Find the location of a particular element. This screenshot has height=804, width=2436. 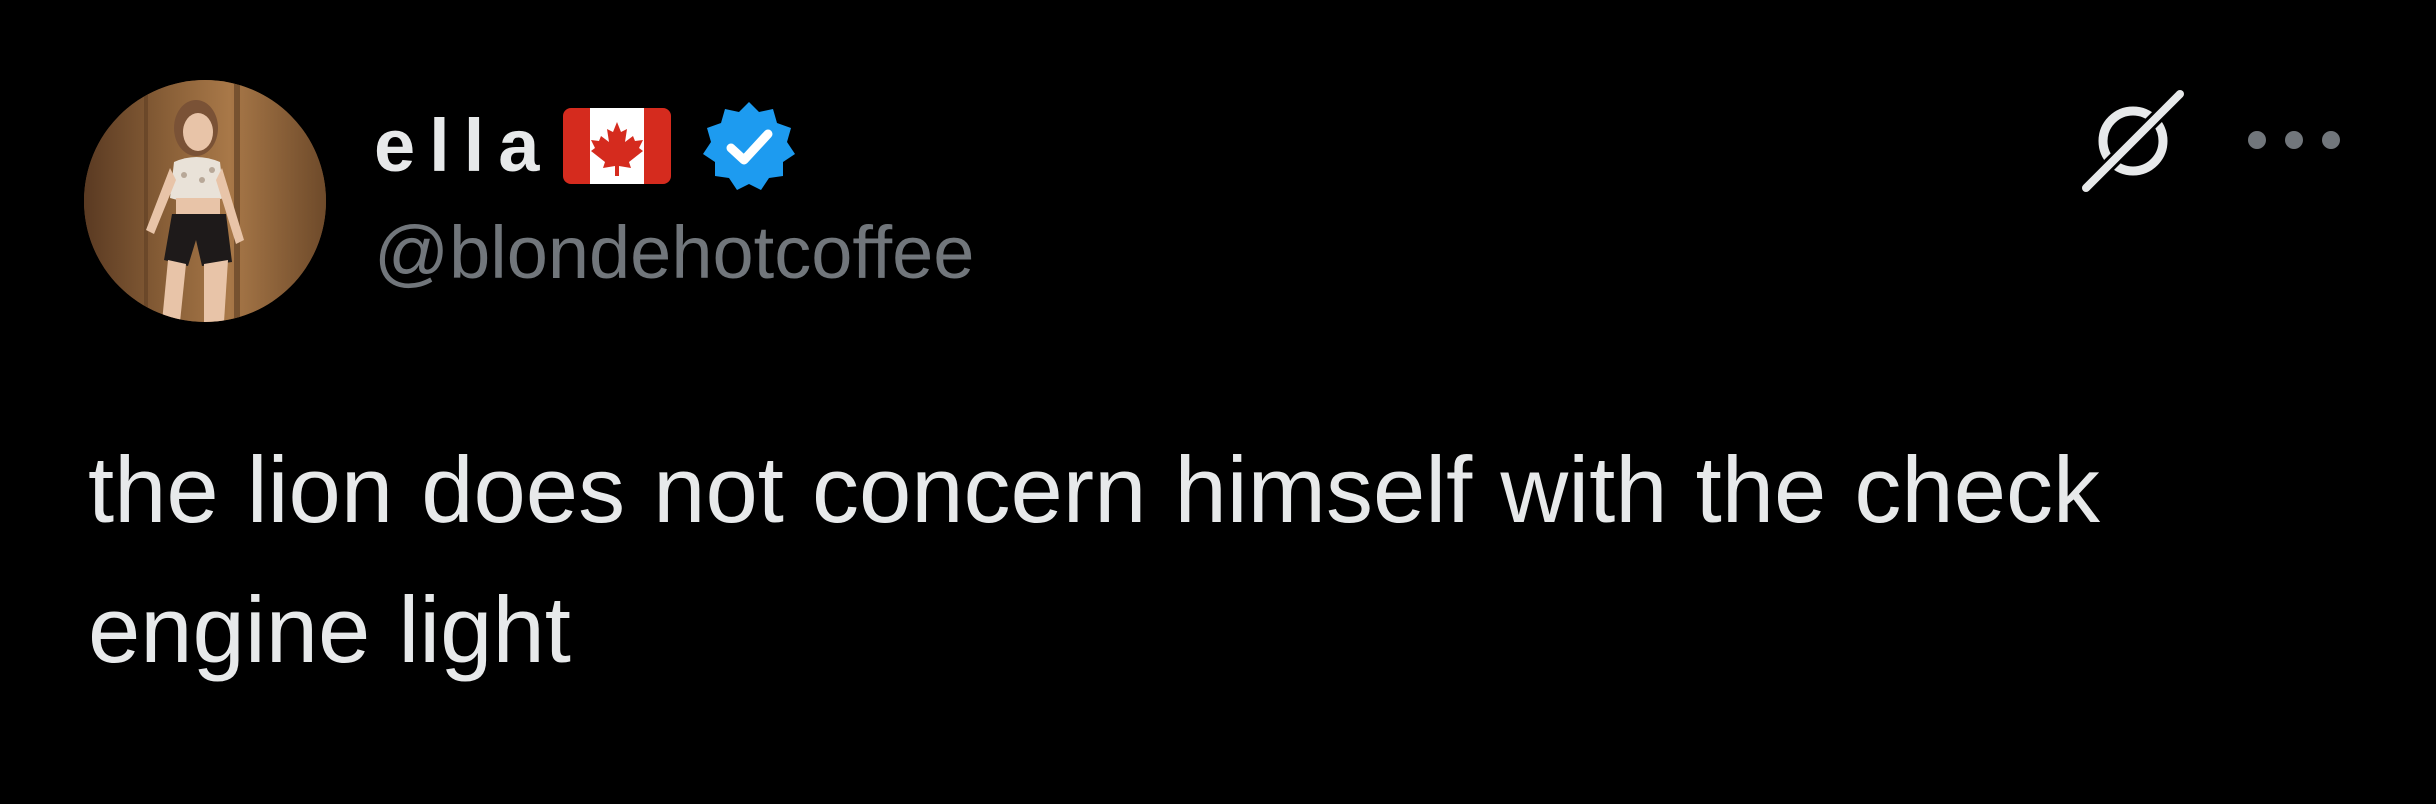

verified-badge-icon is located at coordinates (749, 146).